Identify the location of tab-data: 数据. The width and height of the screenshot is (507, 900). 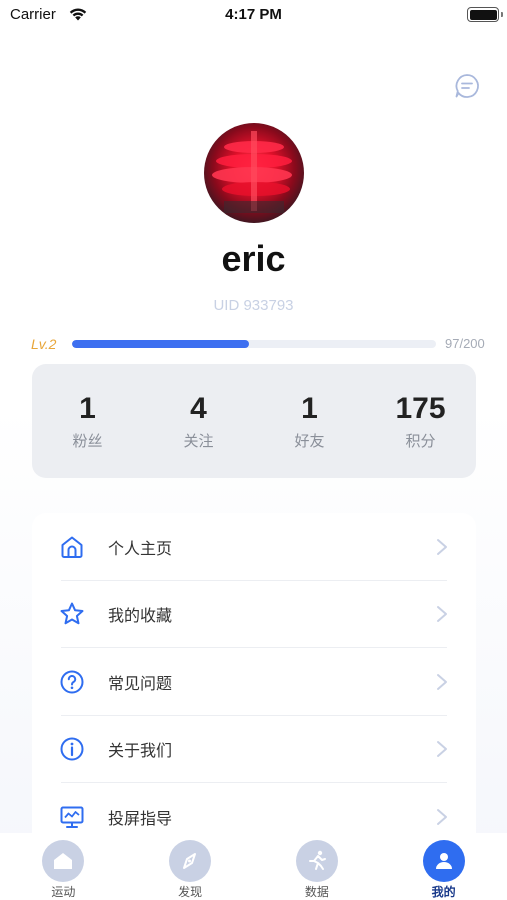
(317, 866).